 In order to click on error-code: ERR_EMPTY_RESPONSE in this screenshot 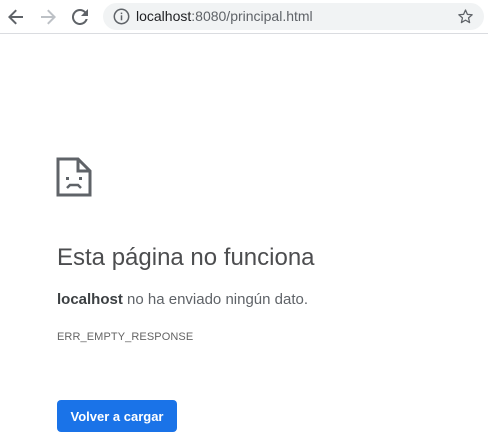, I will do `click(125, 337)`.